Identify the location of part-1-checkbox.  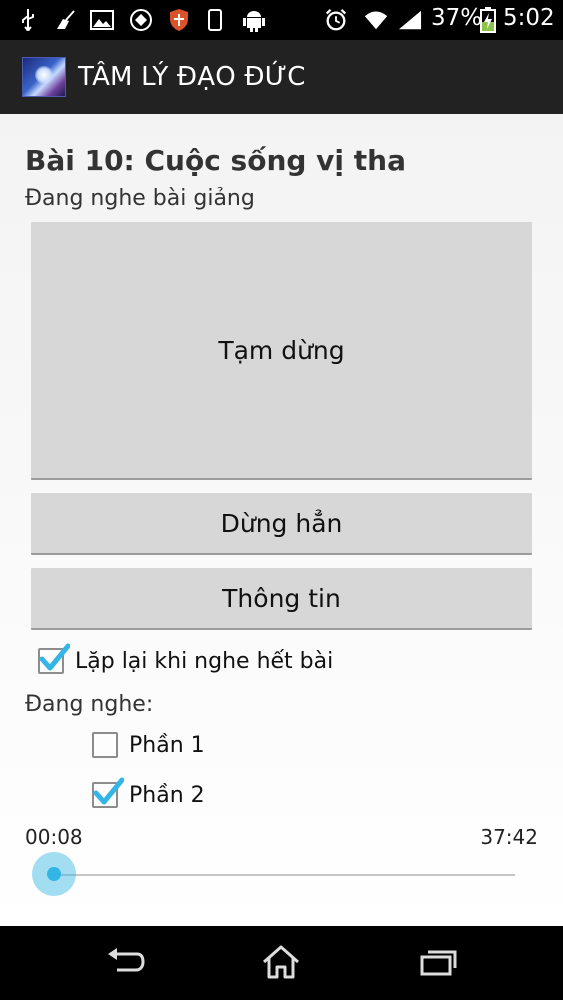
(105, 745).